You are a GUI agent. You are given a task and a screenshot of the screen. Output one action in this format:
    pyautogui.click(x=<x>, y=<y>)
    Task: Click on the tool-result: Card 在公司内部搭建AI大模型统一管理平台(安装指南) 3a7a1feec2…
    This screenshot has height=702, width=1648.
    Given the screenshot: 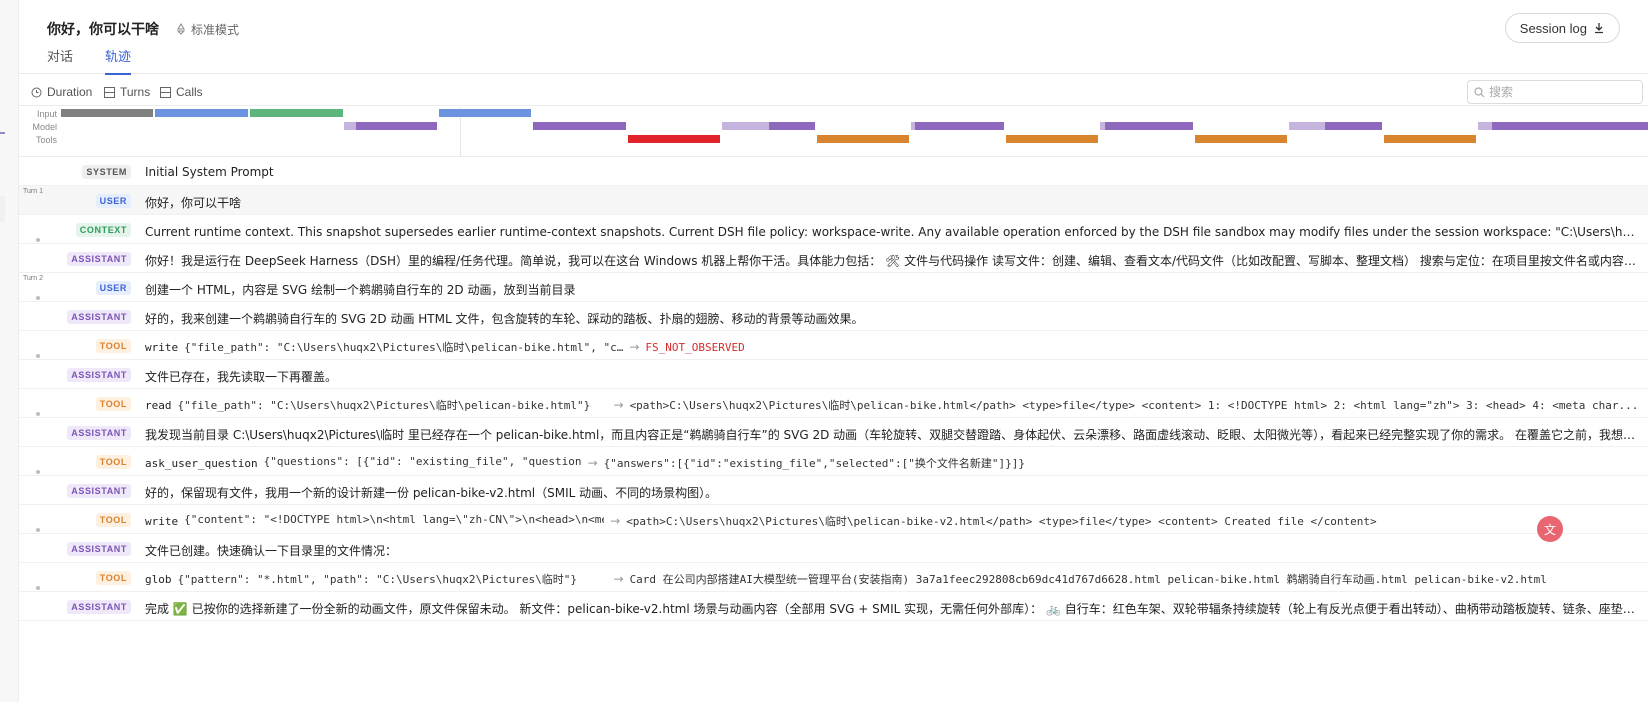 What is the action you would take?
    pyautogui.click(x=1088, y=579)
    